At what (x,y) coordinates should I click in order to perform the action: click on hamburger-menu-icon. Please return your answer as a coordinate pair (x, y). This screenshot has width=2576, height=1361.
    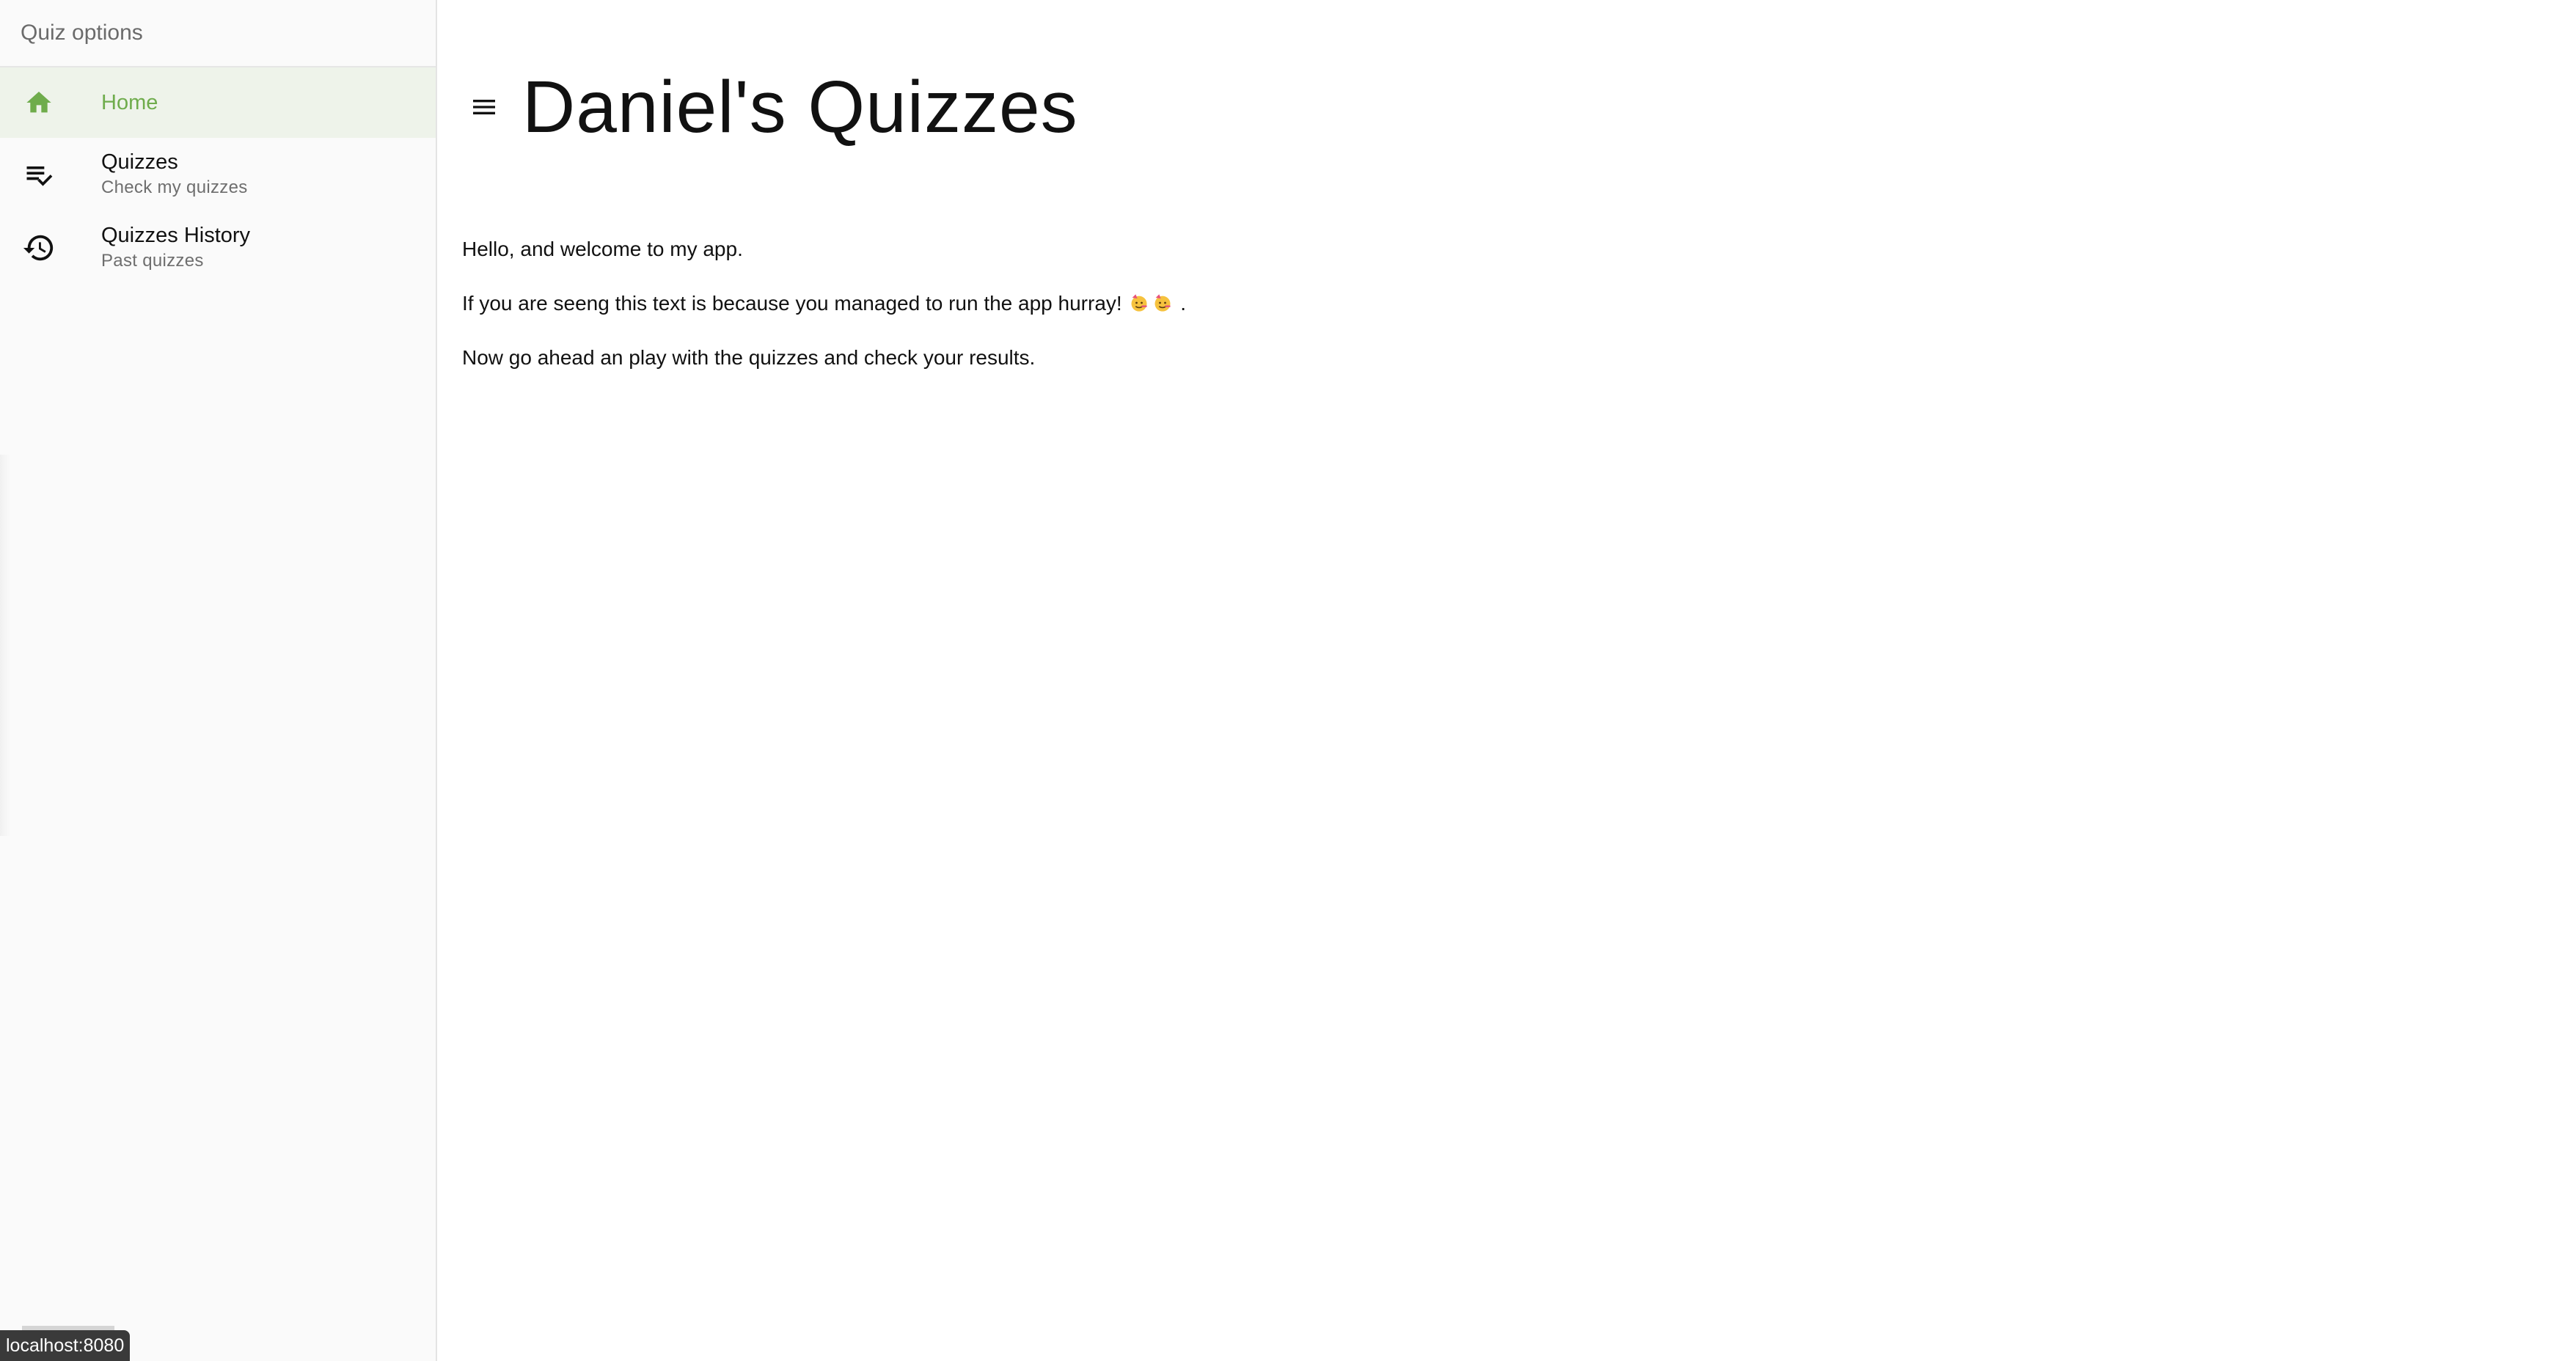
    Looking at the image, I should click on (484, 107).